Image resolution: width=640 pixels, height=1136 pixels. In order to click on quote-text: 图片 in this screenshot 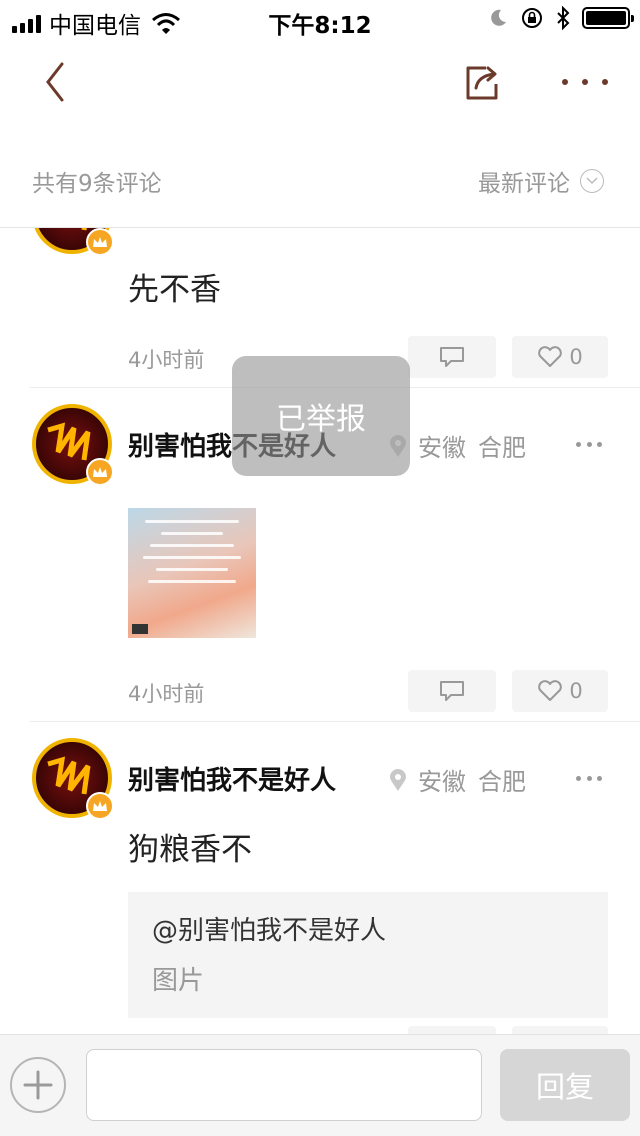, I will do `click(178, 981)`.